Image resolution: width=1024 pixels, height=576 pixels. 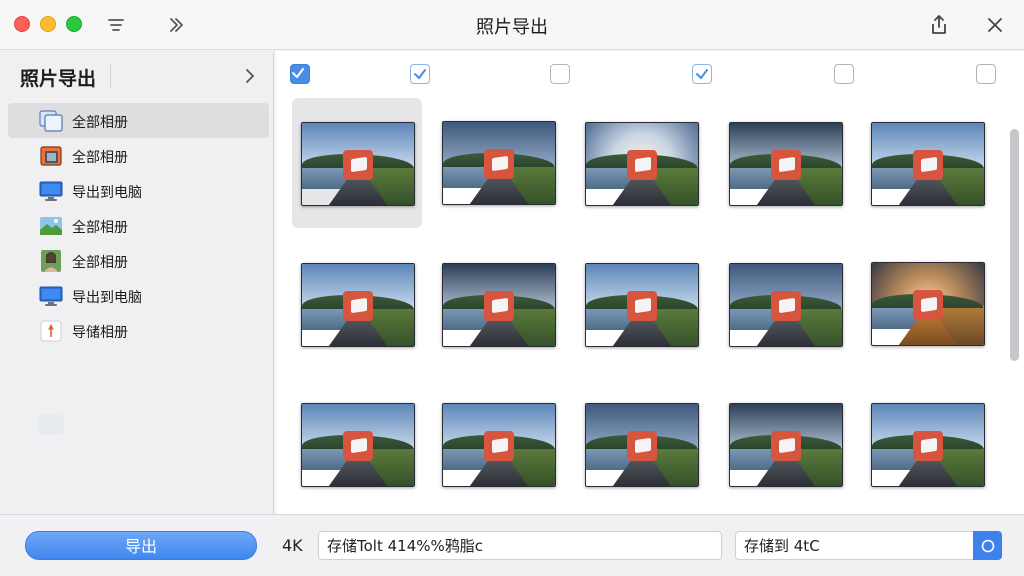 I want to click on vertical-scrollbar, so click(x=1014, y=245).